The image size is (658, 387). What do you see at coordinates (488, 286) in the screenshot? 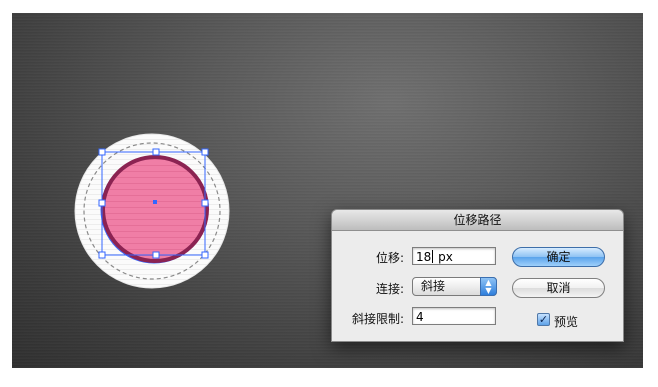
I see `up-down-arrows-icon: ▲ ▼` at bounding box center [488, 286].